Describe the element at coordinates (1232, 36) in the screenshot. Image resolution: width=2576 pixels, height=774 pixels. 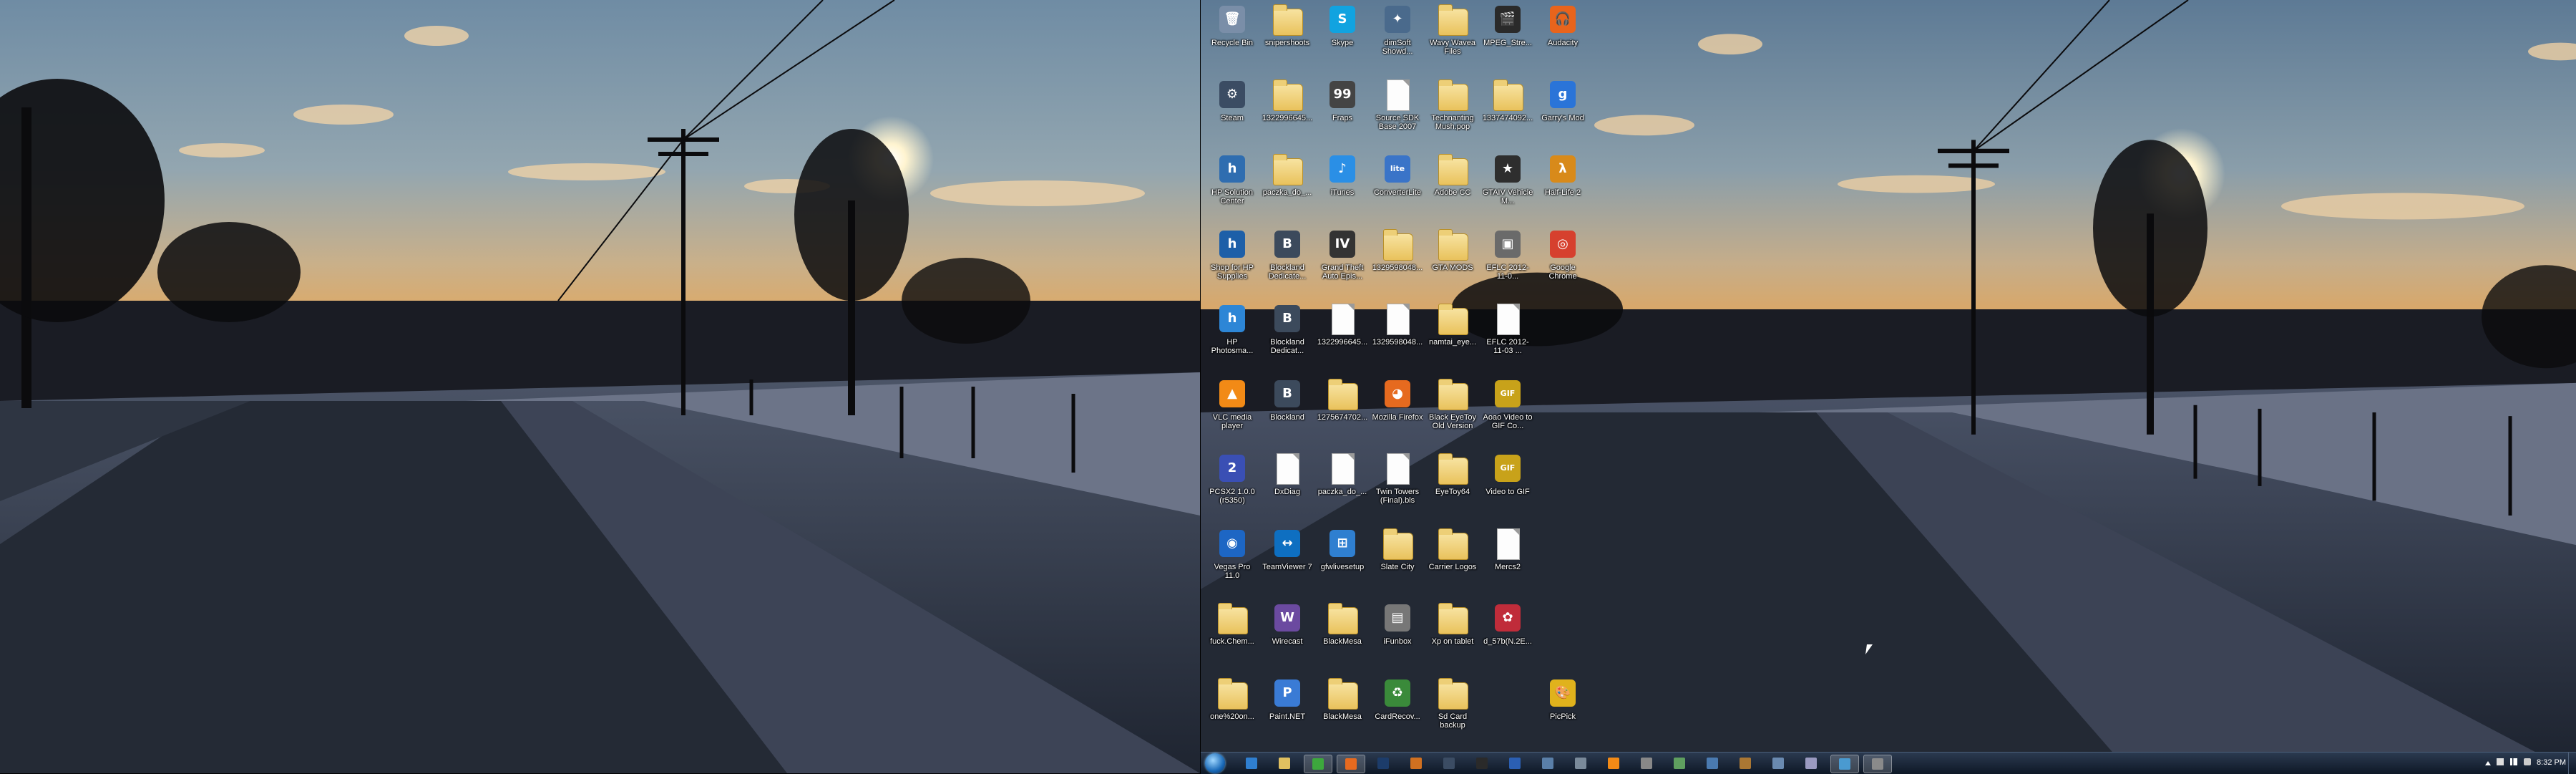
I see `desktop-icon: 🗑 Recycle Bin` at that location.